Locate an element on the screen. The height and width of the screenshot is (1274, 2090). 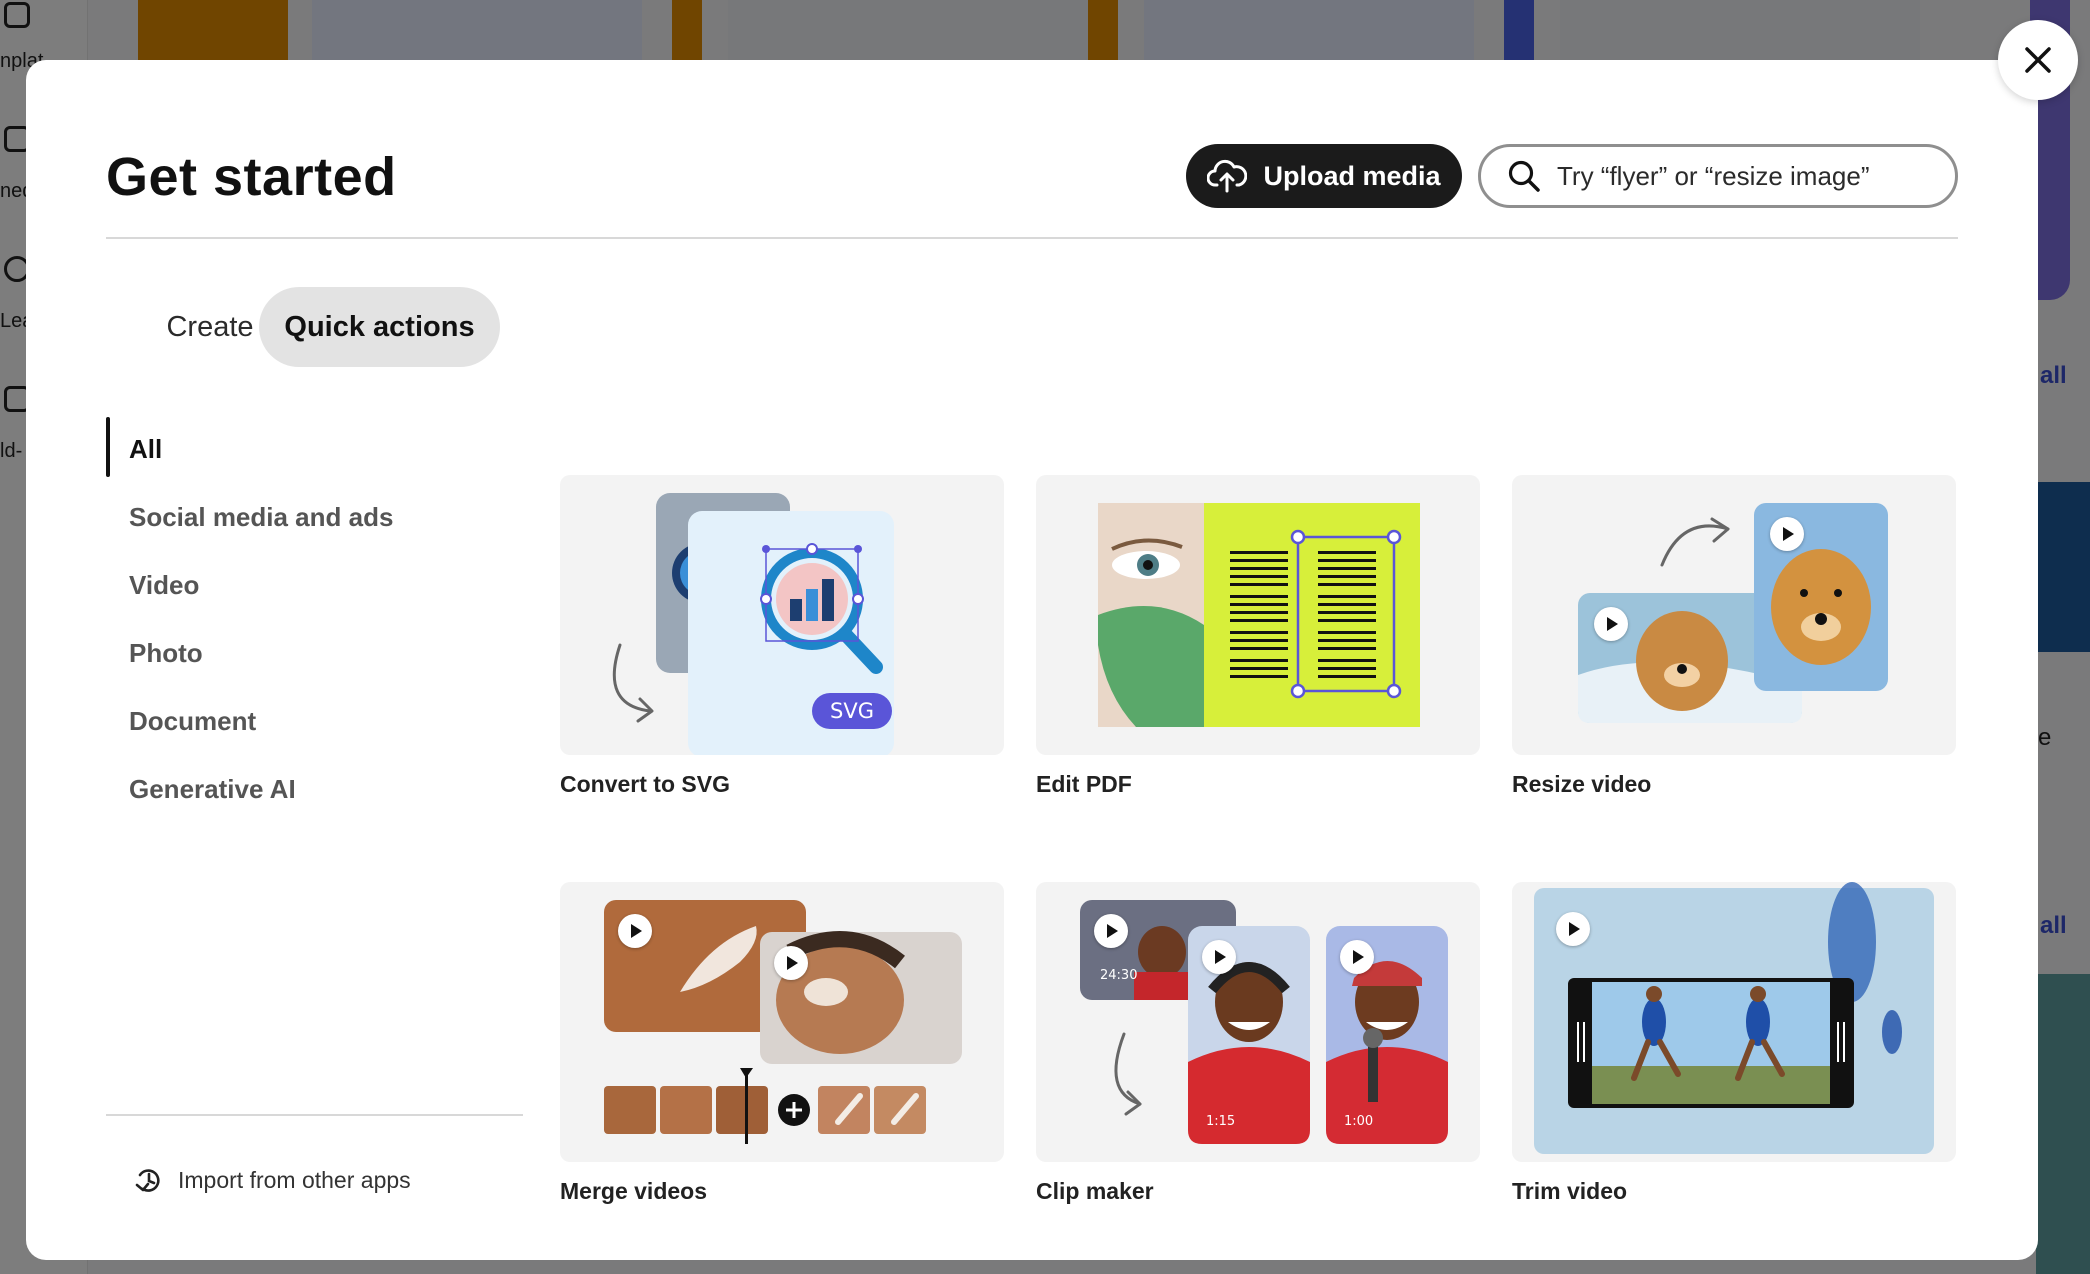
trim-video-thumbnail is located at coordinates (1734, 1022).